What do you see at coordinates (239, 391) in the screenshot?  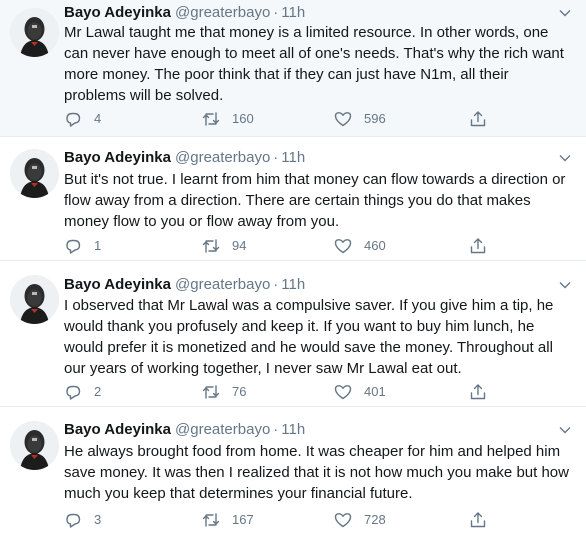 I see `retweet-count: 76` at bounding box center [239, 391].